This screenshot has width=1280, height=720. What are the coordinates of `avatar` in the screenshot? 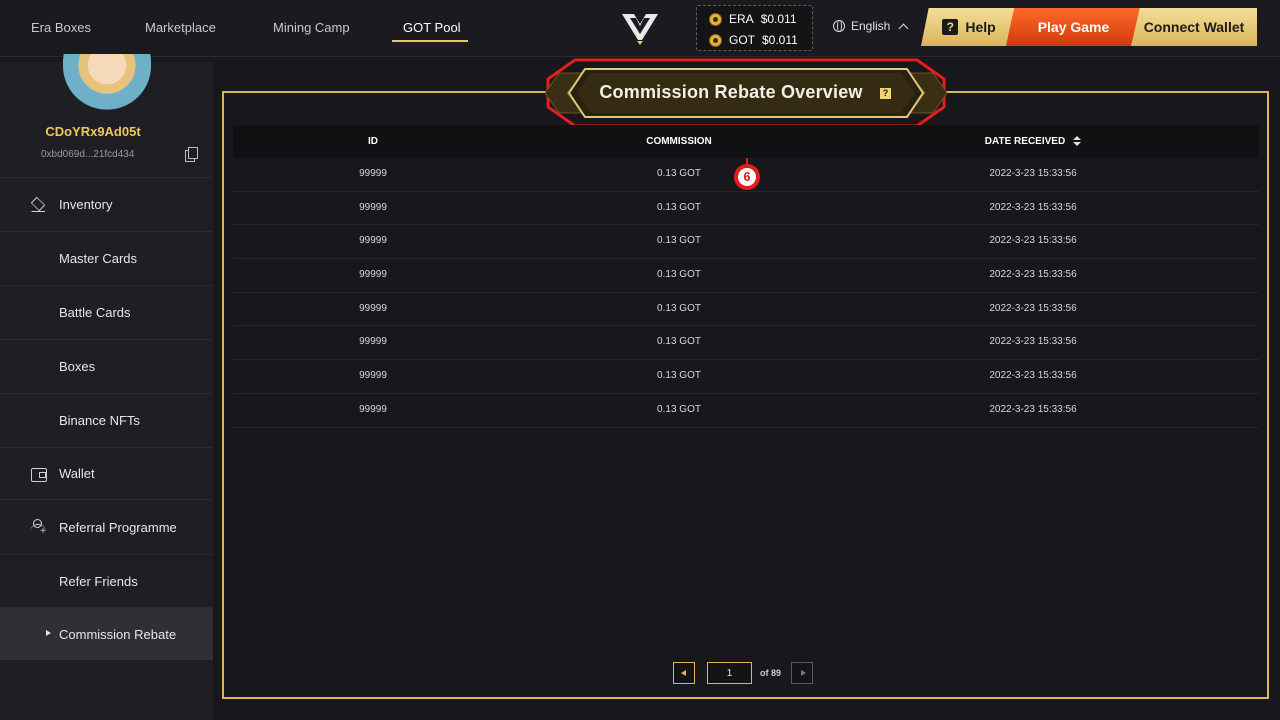 It's located at (107, 82).